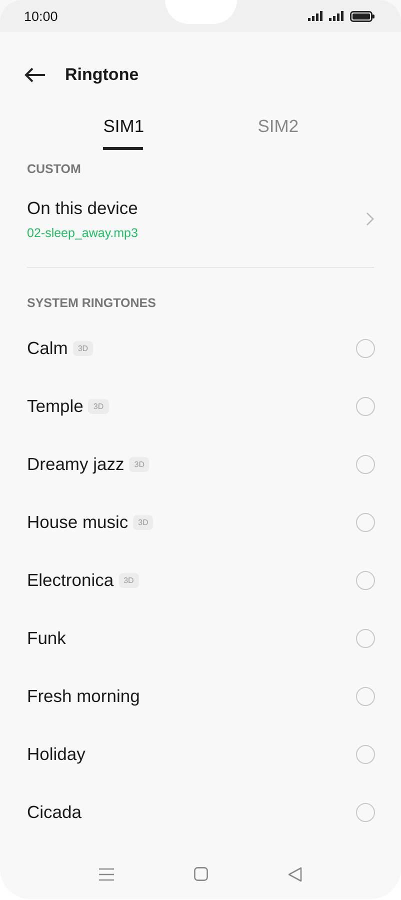 Image resolution: width=401 pixels, height=900 pixels. I want to click on back-triangle-icon, so click(295, 874).